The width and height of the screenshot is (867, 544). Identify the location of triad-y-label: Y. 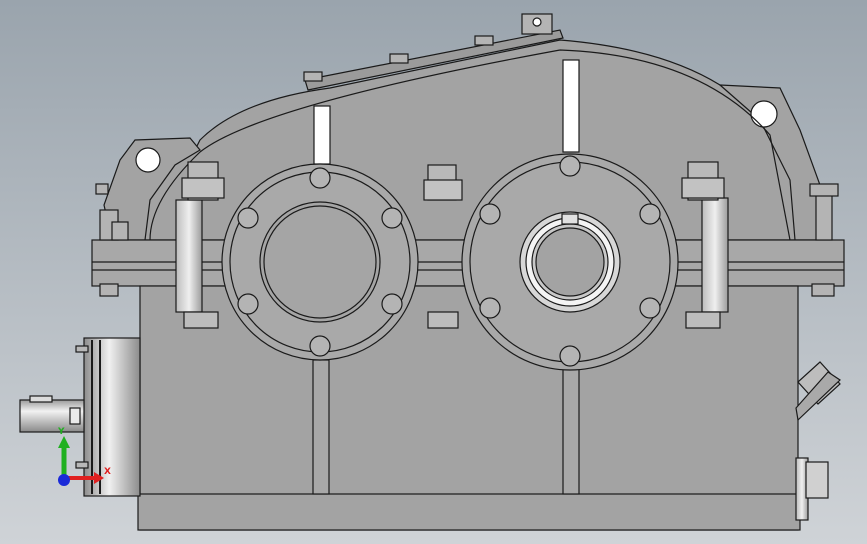
(61, 432).